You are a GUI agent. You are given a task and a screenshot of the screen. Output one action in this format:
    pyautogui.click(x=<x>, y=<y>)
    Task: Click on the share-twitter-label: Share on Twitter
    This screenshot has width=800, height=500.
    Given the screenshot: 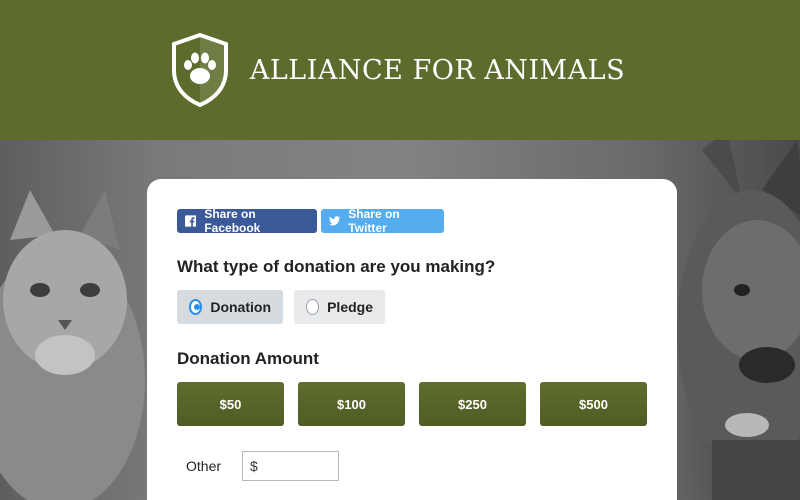 What is the action you would take?
    pyautogui.click(x=374, y=221)
    